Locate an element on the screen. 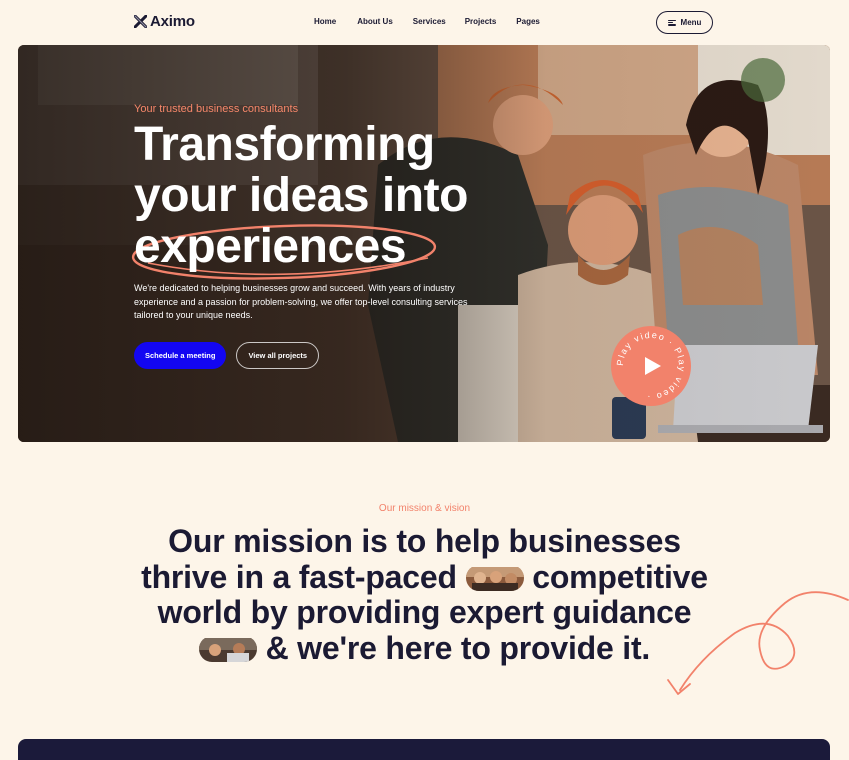 The height and width of the screenshot is (760, 849). nav-about-us: About Us is located at coordinates (375, 21).